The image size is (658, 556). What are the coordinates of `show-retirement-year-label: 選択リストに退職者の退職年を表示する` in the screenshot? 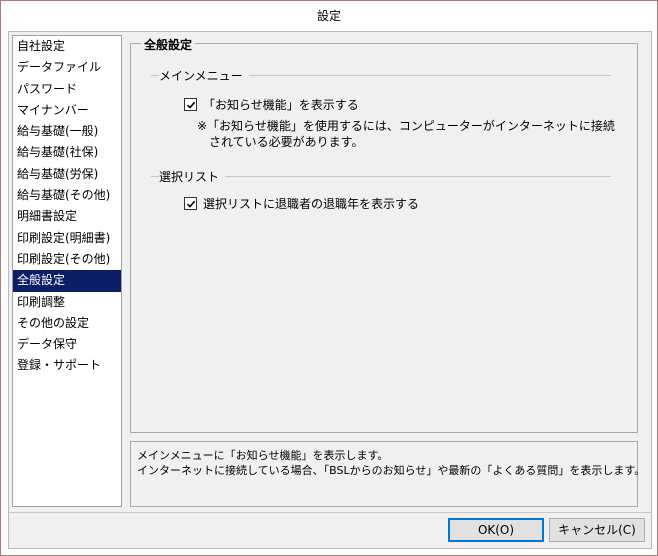 It's located at (311, 204).